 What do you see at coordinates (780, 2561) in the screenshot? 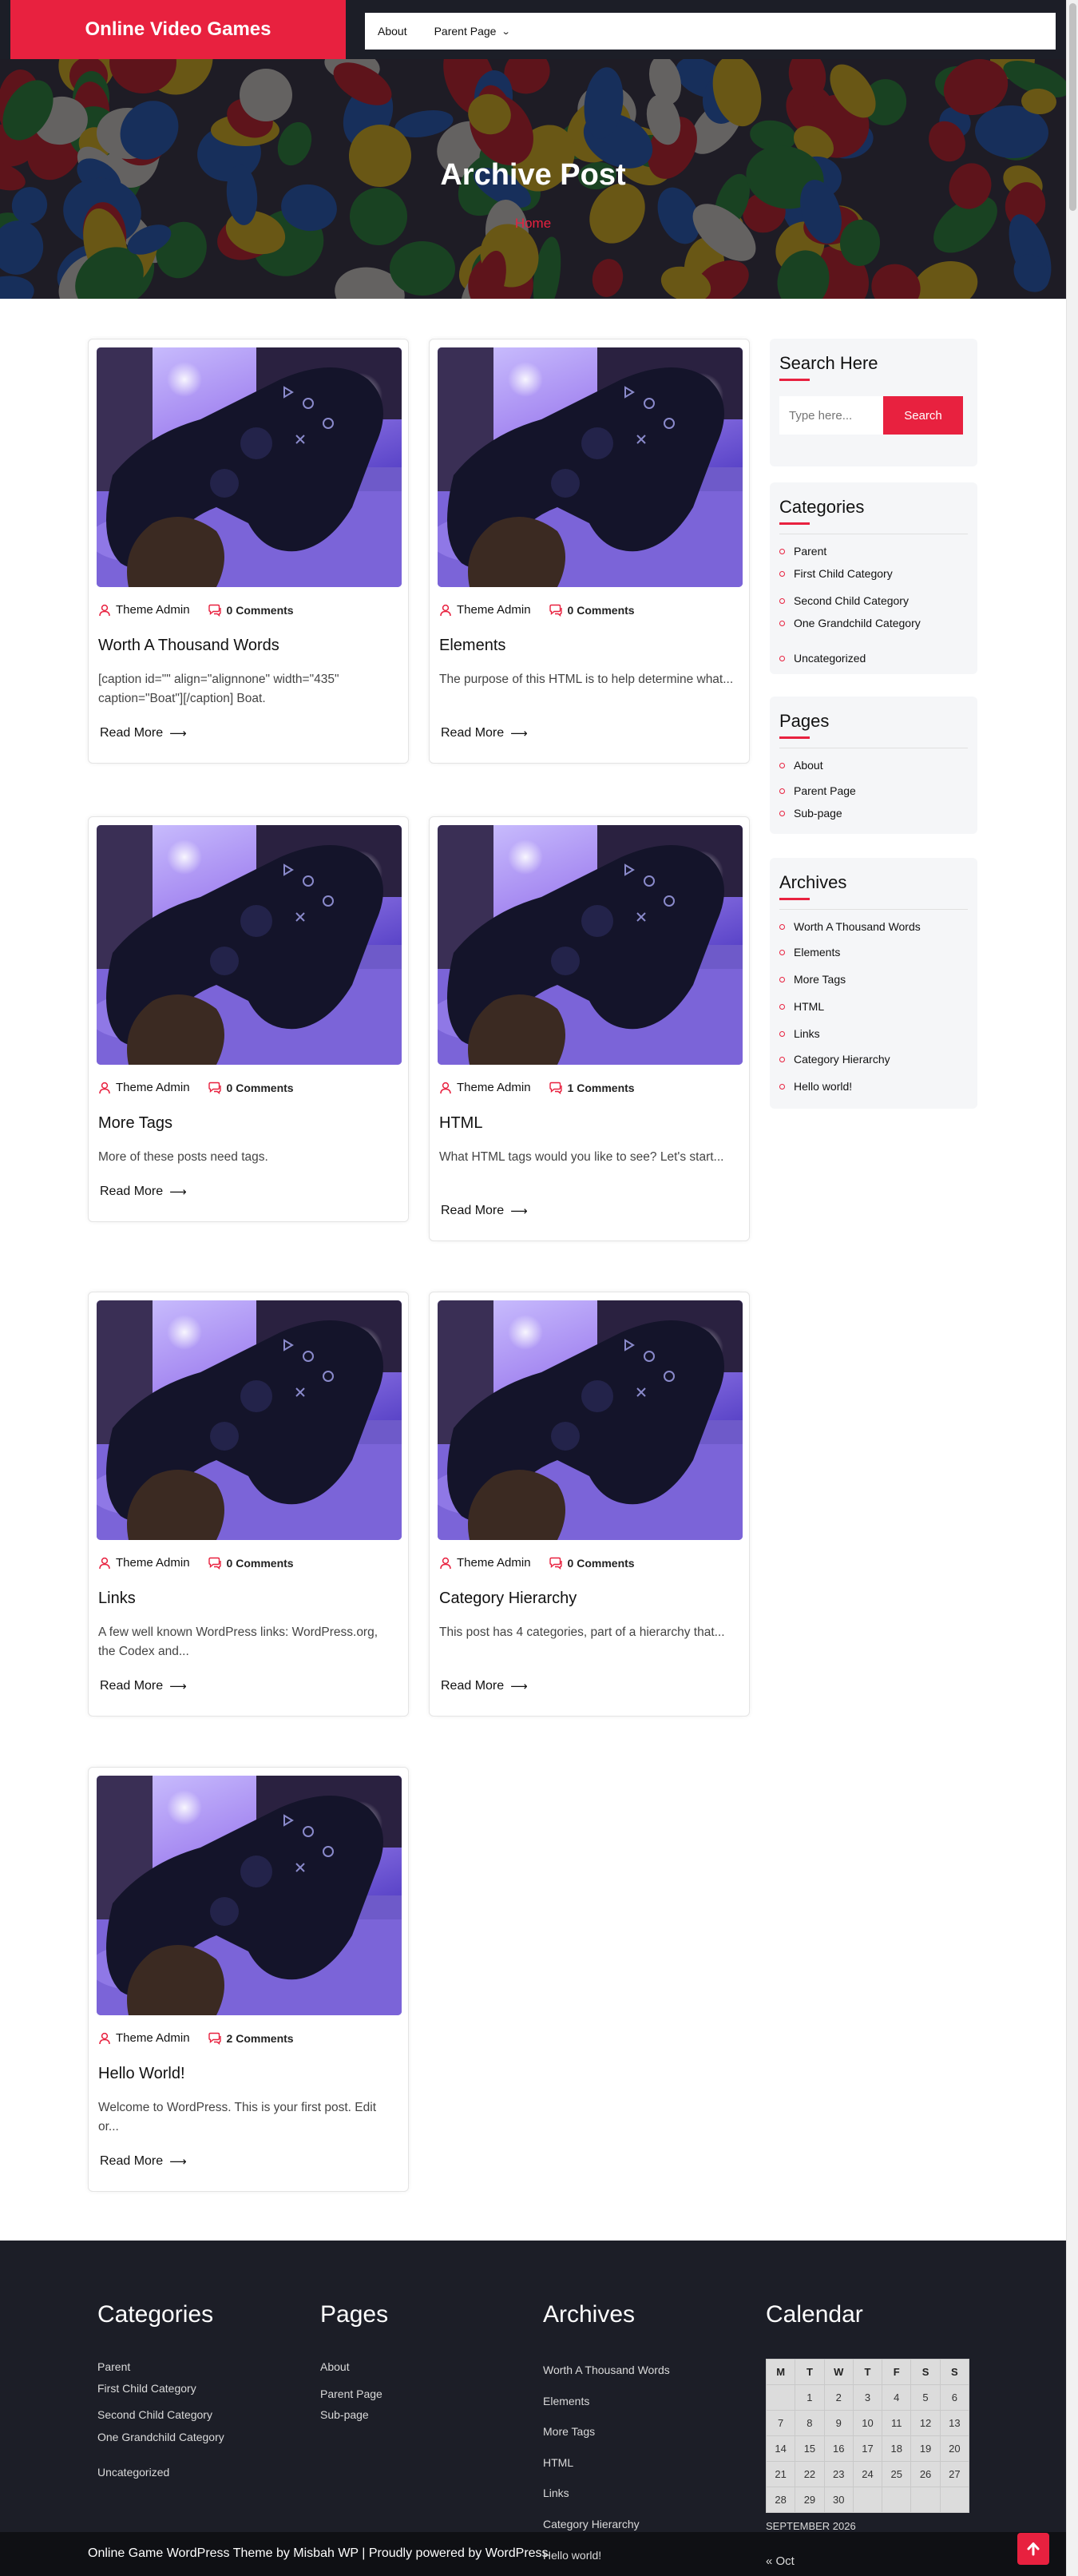
I see `calendar-prev-link: « Oct` at bounding box center [780, 2561].